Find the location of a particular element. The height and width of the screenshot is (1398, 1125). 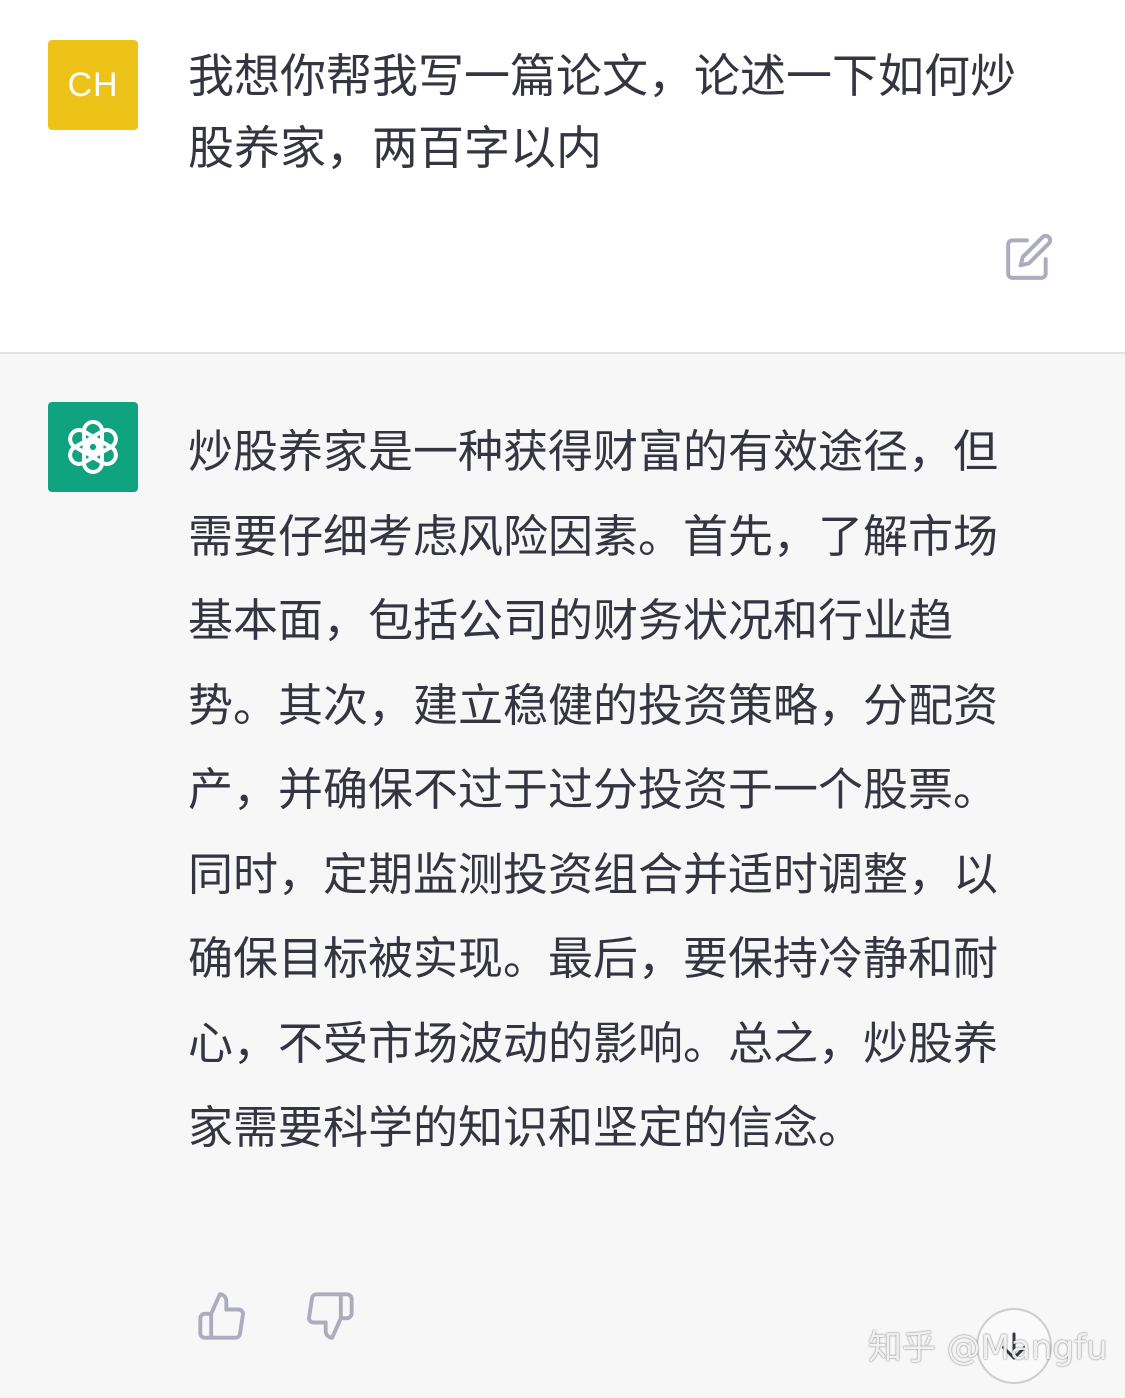

thumbs-down-icon is located at coordinates (330, 1316).